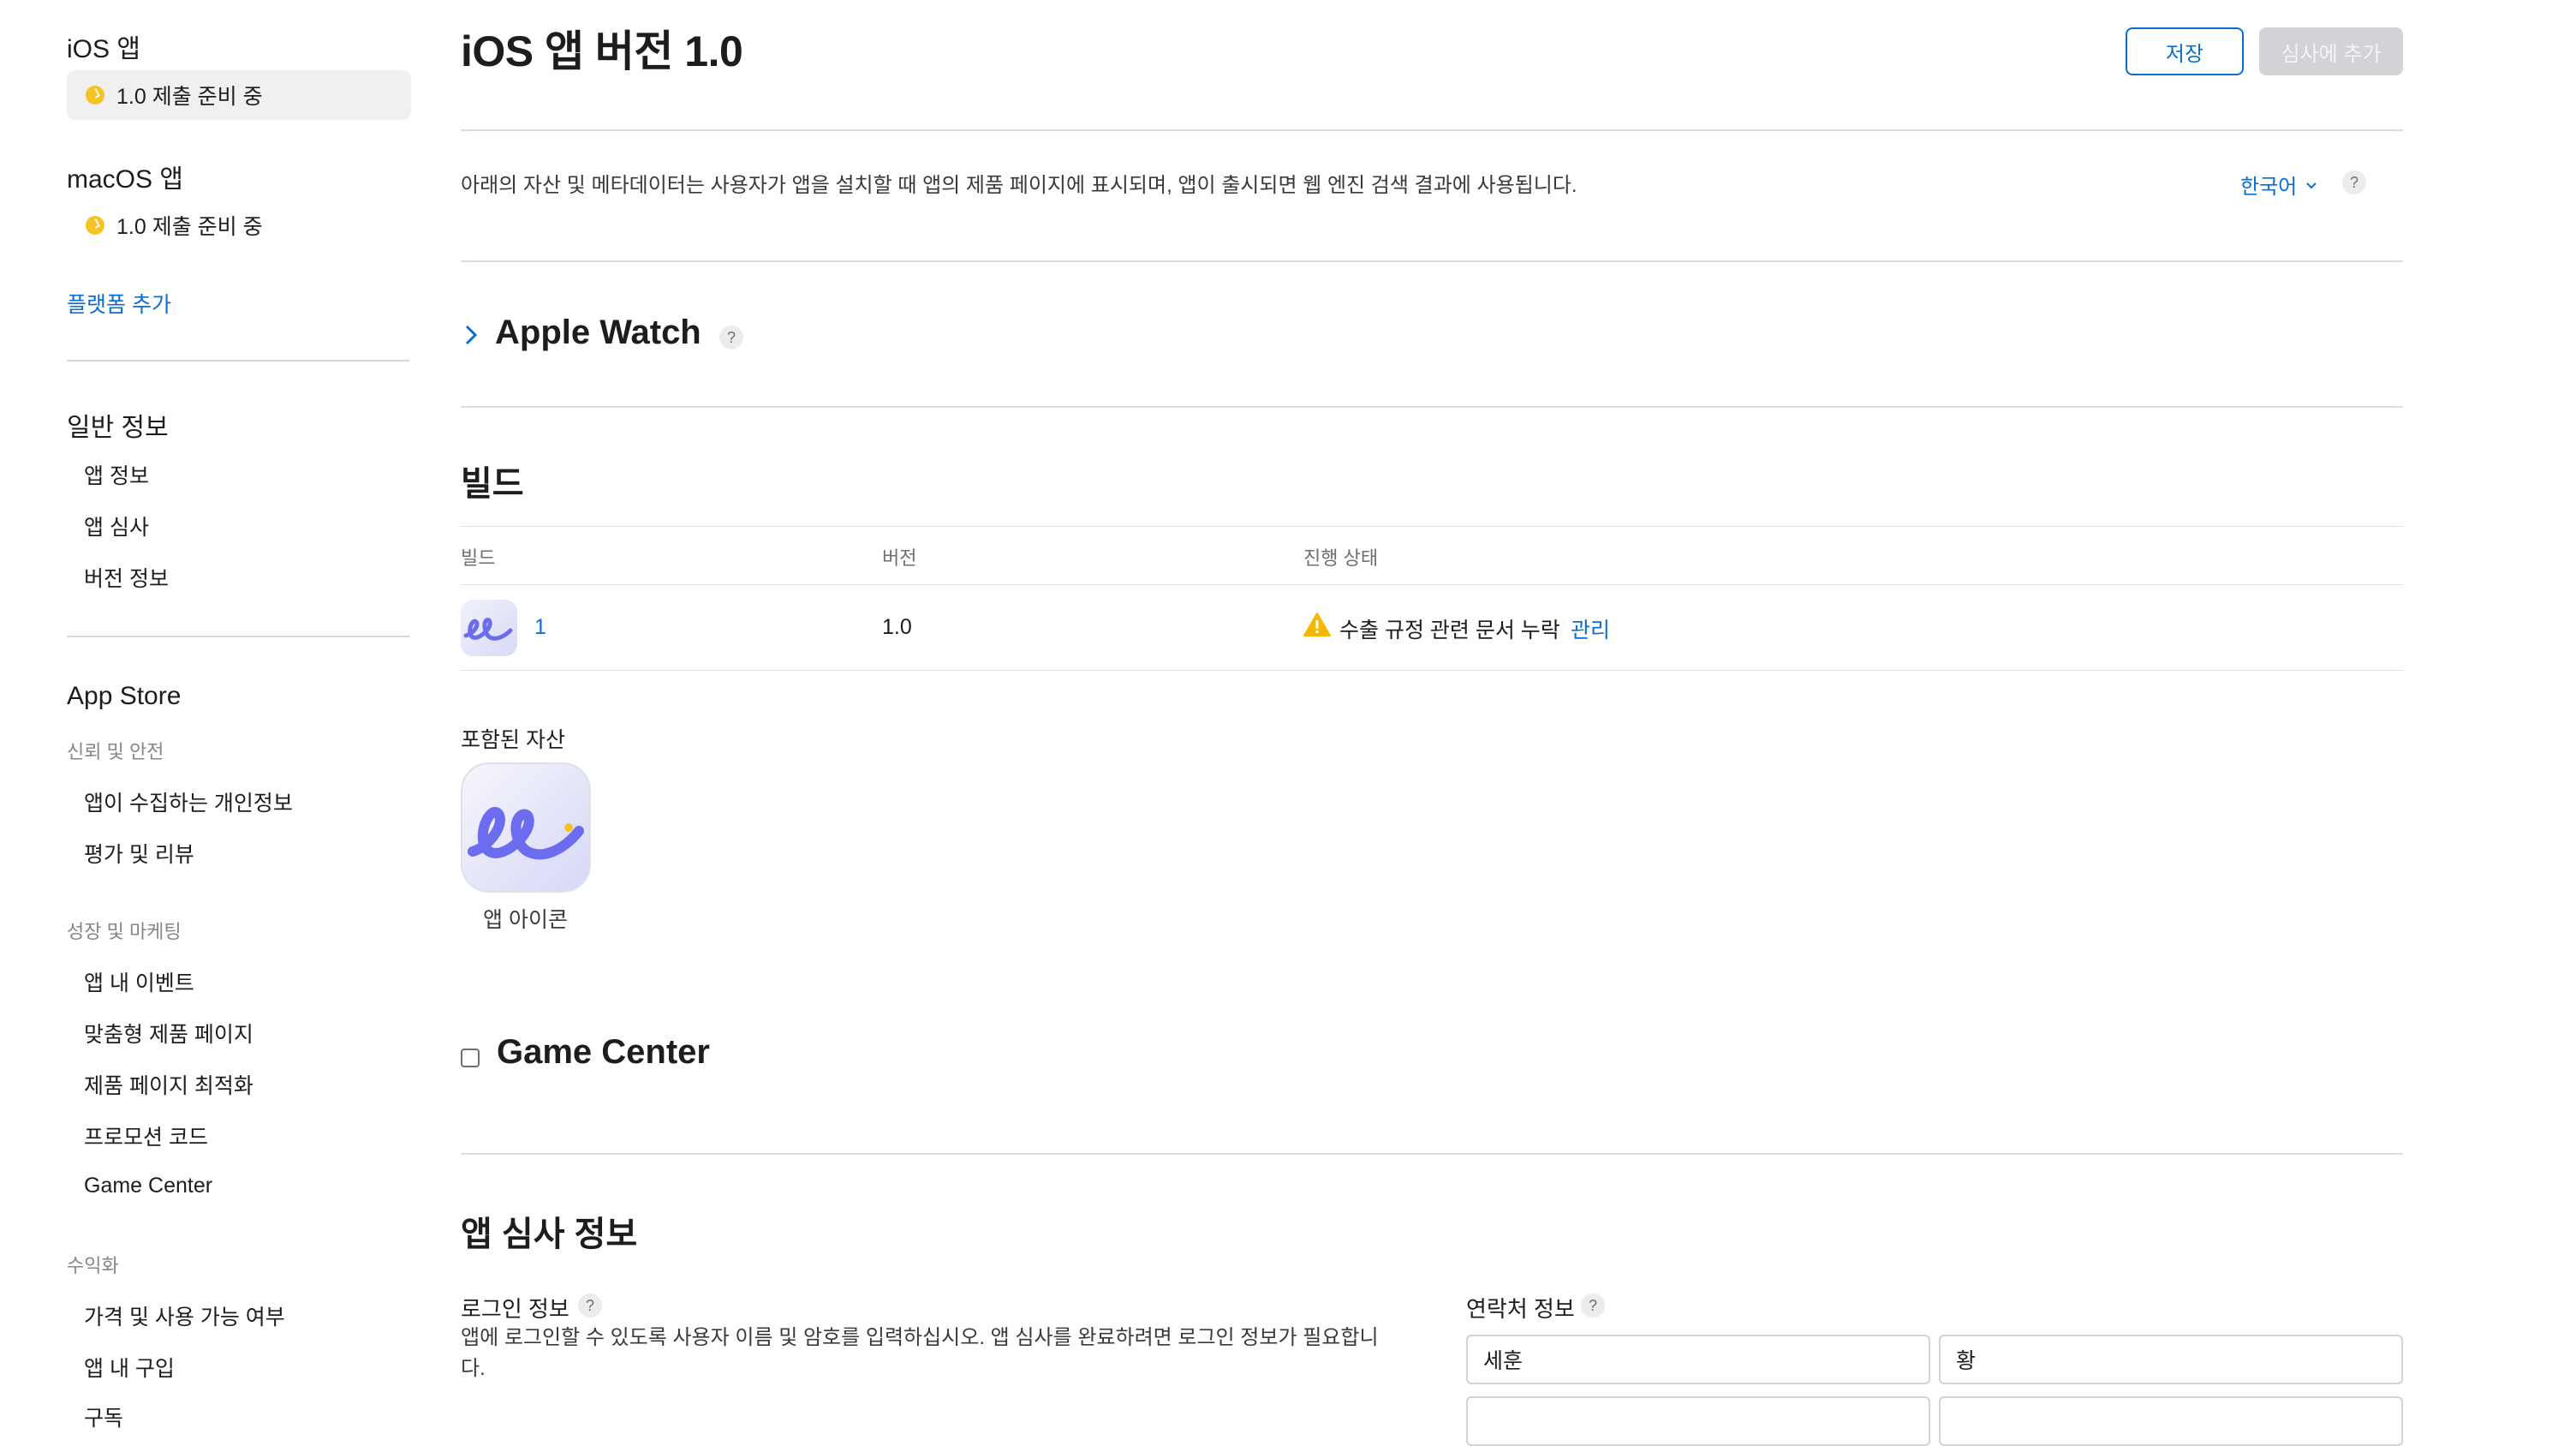 The height and width of the screenshot is (1446, 2576). I want to click on build-version: 1.0, so click(897, 627).